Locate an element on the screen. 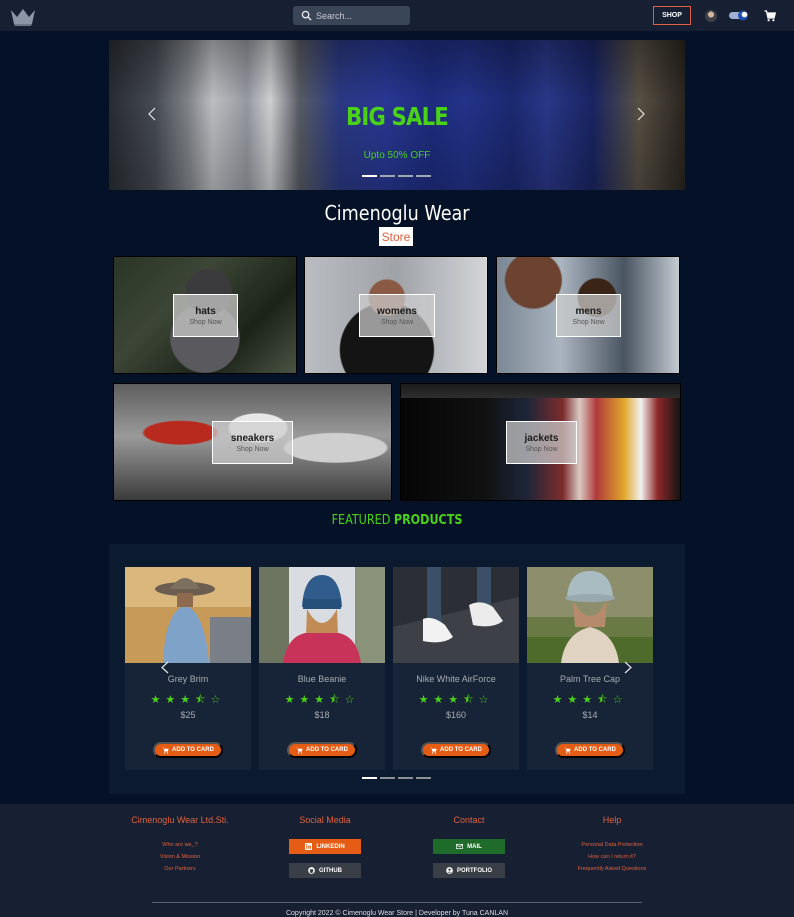  theme-toggle-icon is located at coordinates (739, 15).